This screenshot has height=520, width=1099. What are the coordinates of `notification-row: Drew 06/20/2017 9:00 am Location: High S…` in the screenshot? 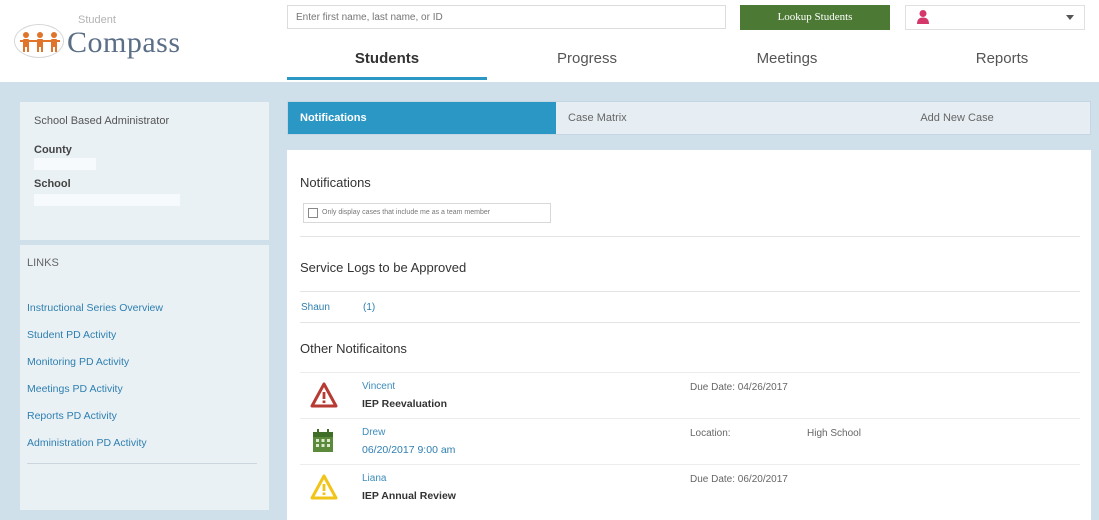 It's located at (690, 441).